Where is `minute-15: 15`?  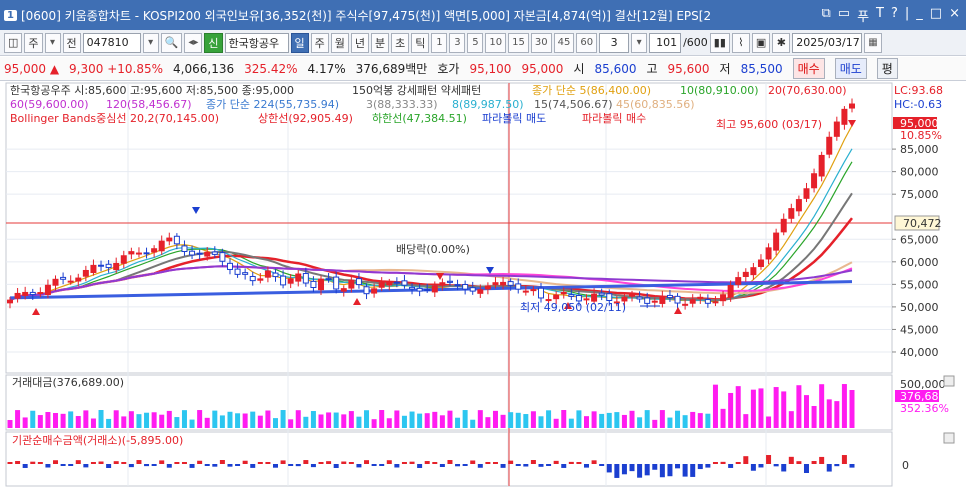 minute-15: 15 is located at coordinates (518, 42).